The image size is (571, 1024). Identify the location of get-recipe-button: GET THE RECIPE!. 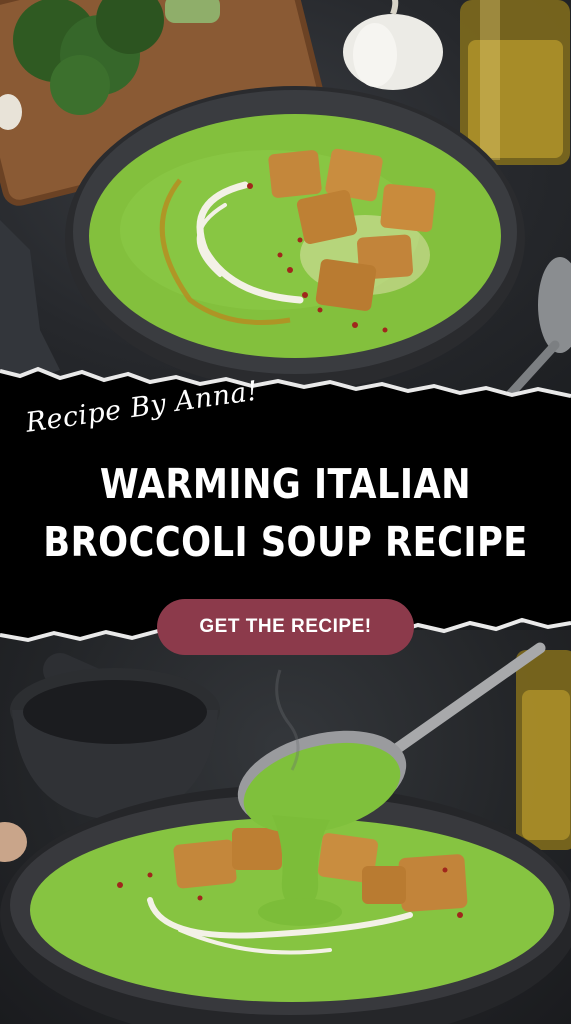
(285, 627).